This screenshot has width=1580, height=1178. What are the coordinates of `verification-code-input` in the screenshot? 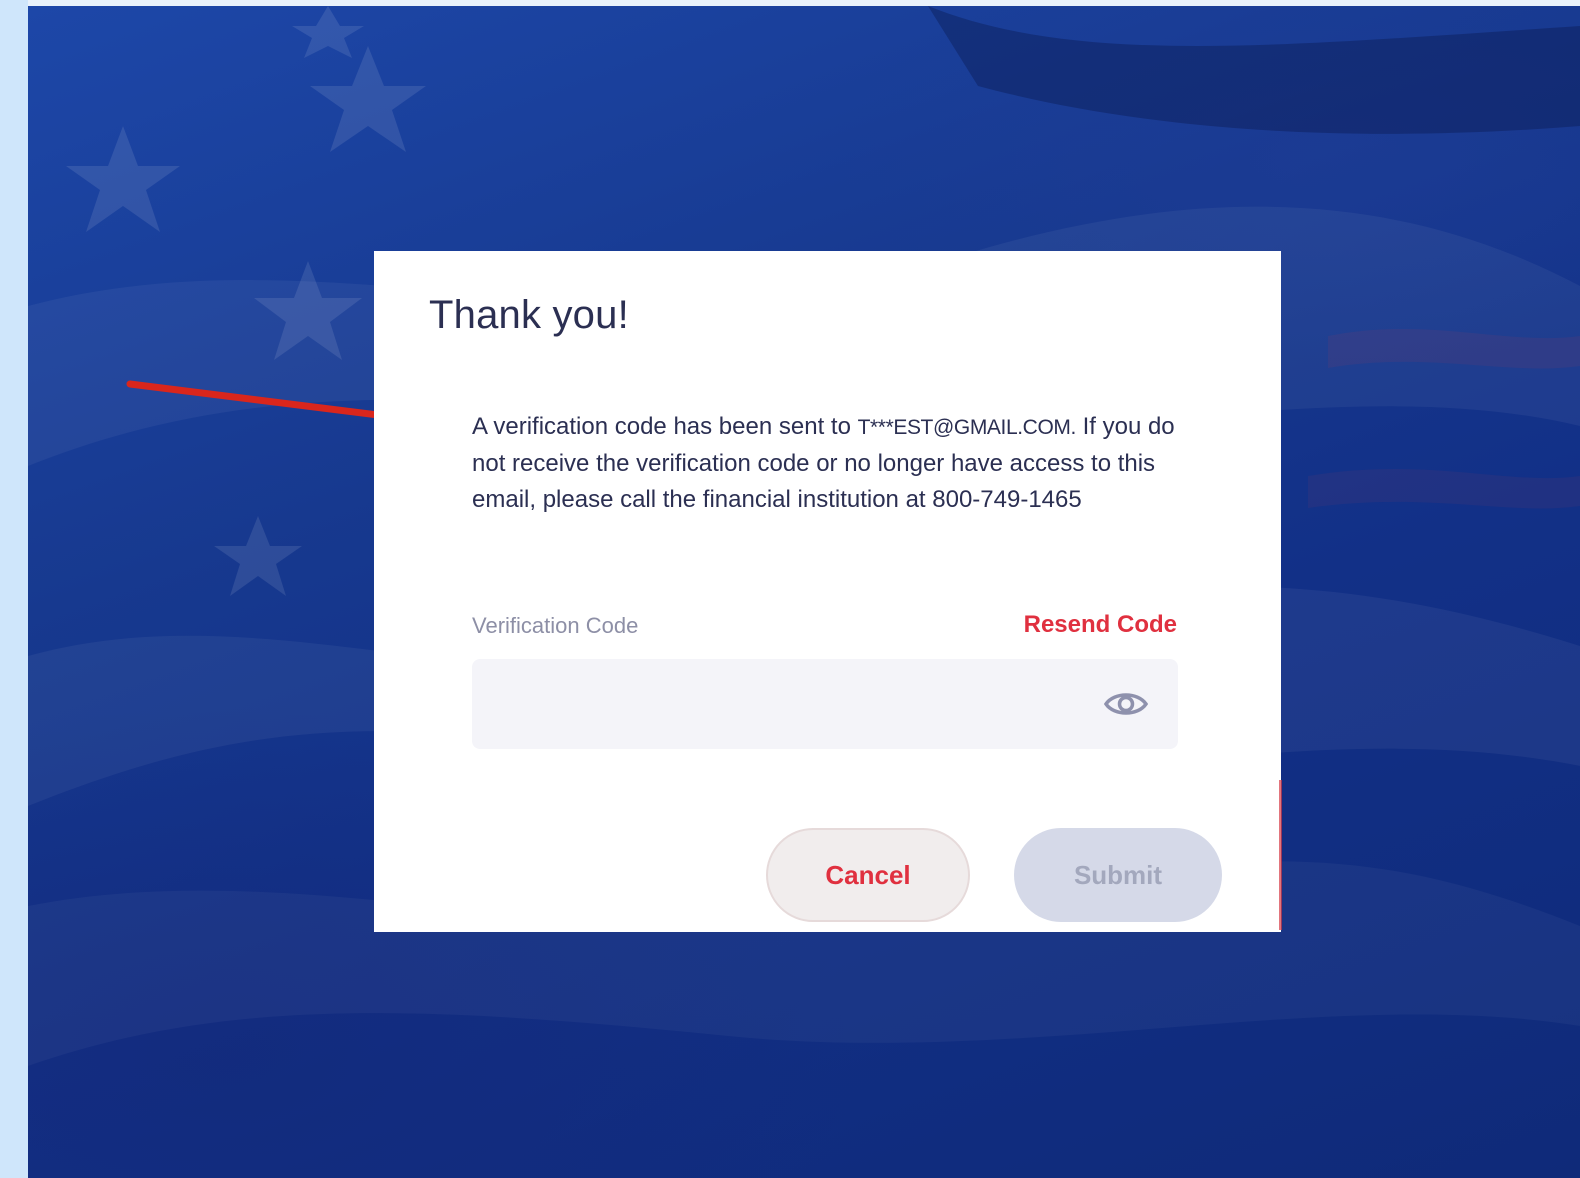 It's located at (782, 704).